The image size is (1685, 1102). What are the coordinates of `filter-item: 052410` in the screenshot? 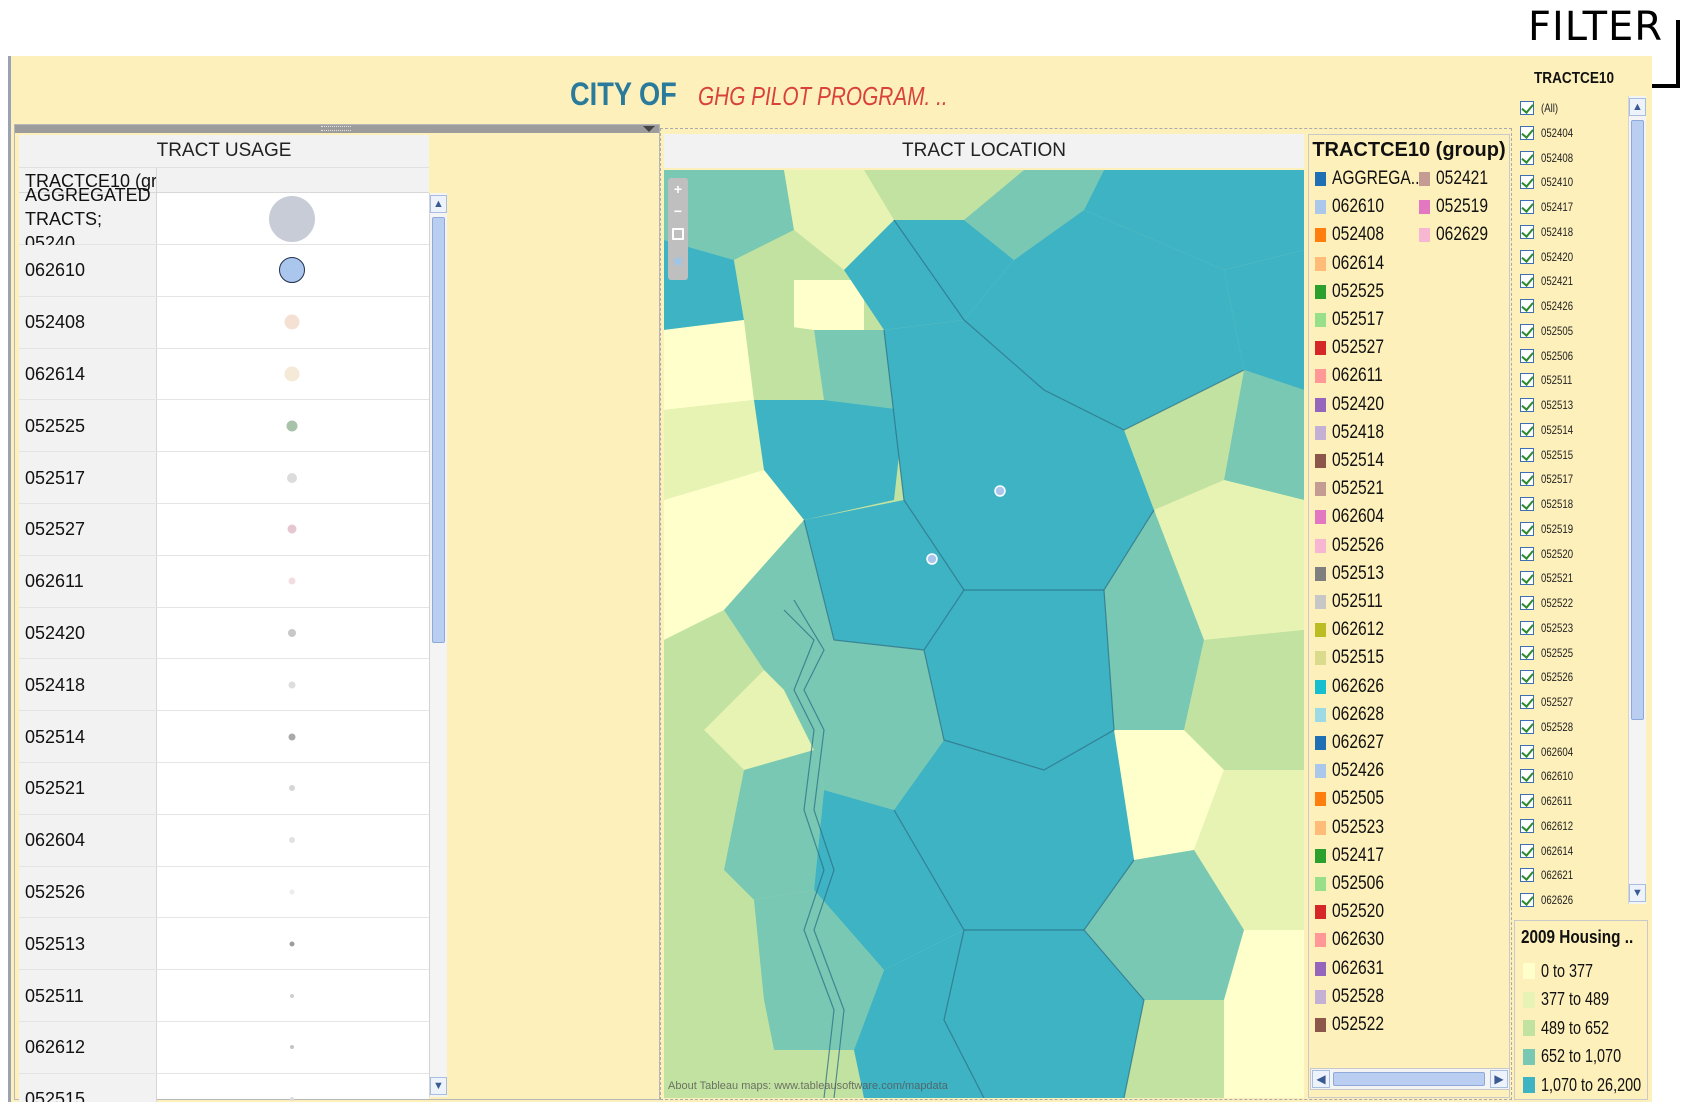 It's located at (1550, 182).